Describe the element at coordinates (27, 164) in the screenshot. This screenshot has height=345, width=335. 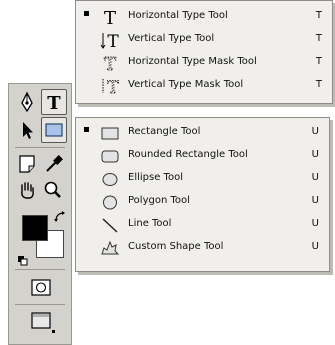
I see `notes-icon` at that location.